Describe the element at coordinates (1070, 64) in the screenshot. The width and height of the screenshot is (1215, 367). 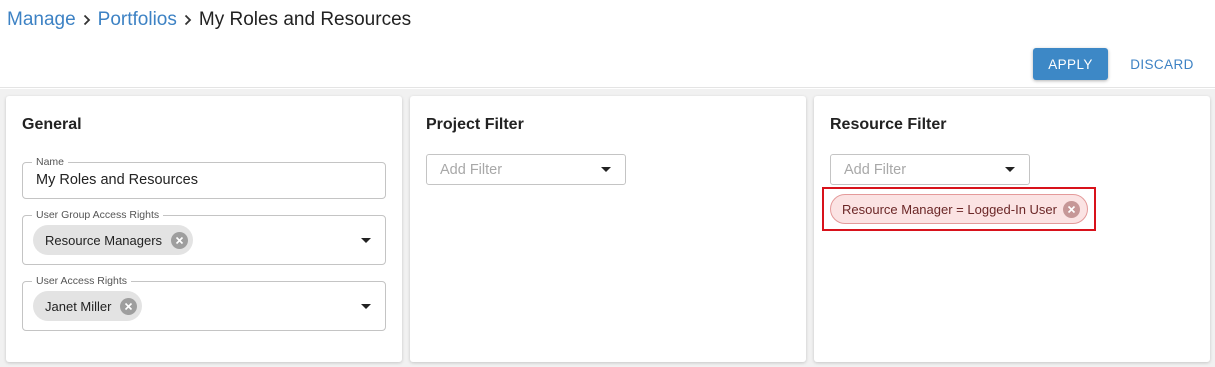
I see `apply-button: APPLY` at that location.